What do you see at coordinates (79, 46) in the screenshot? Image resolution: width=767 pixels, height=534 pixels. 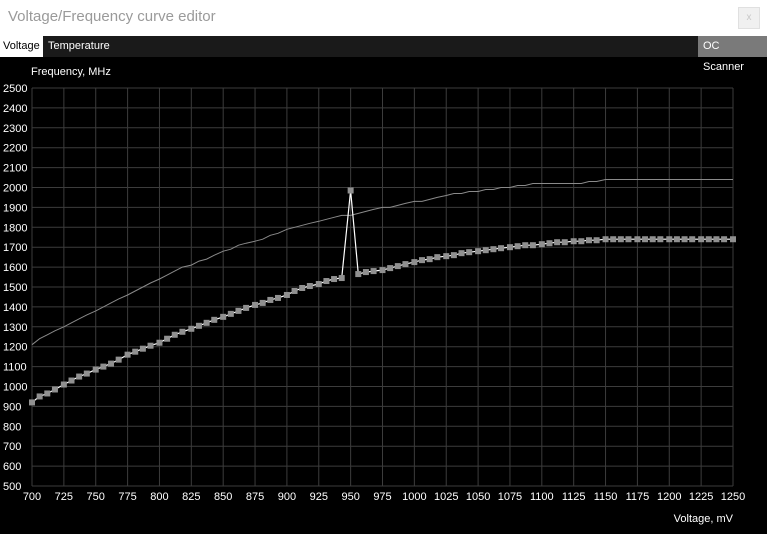 I see `tab-temperature: Temperature` at bounding box center [79, 46].